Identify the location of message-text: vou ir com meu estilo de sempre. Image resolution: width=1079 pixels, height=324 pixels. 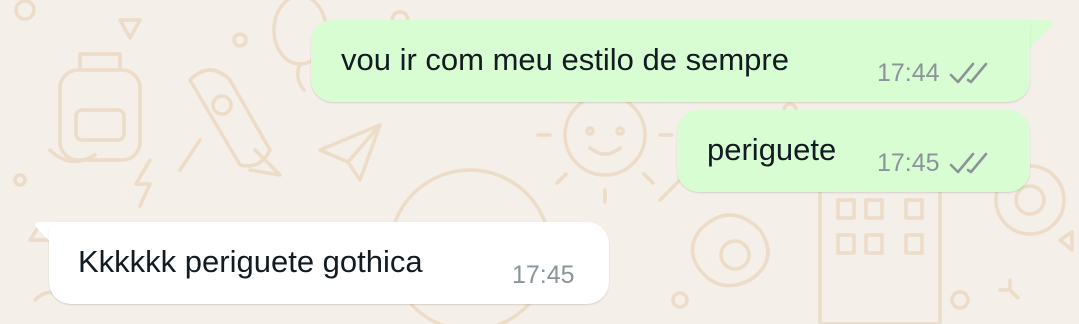
(565, 59).